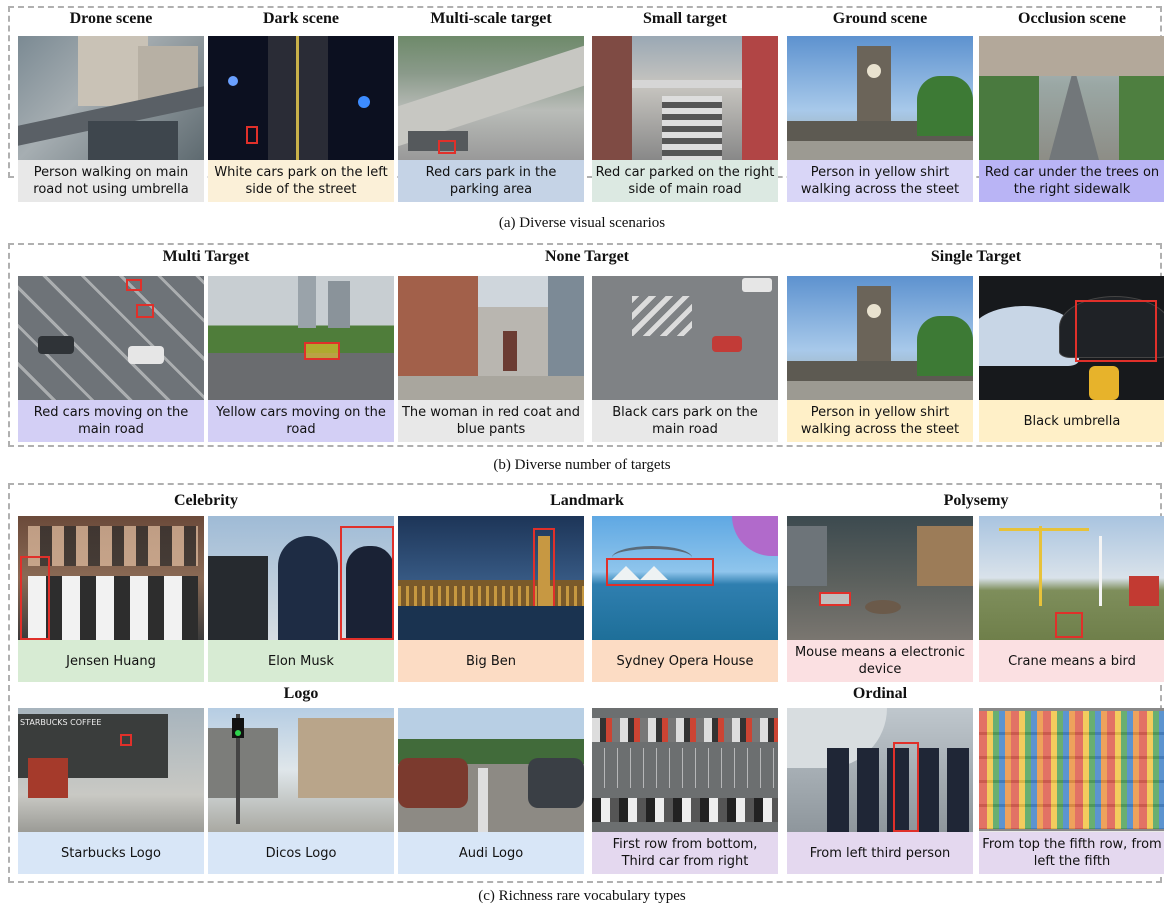 Image resolution: width=1164 pixels, height=908 pixels. What do you see at coordinates (206, 256) in the screenshot?
I see `heading-multi-target: Multi Target` at bounding box center [206, 256].